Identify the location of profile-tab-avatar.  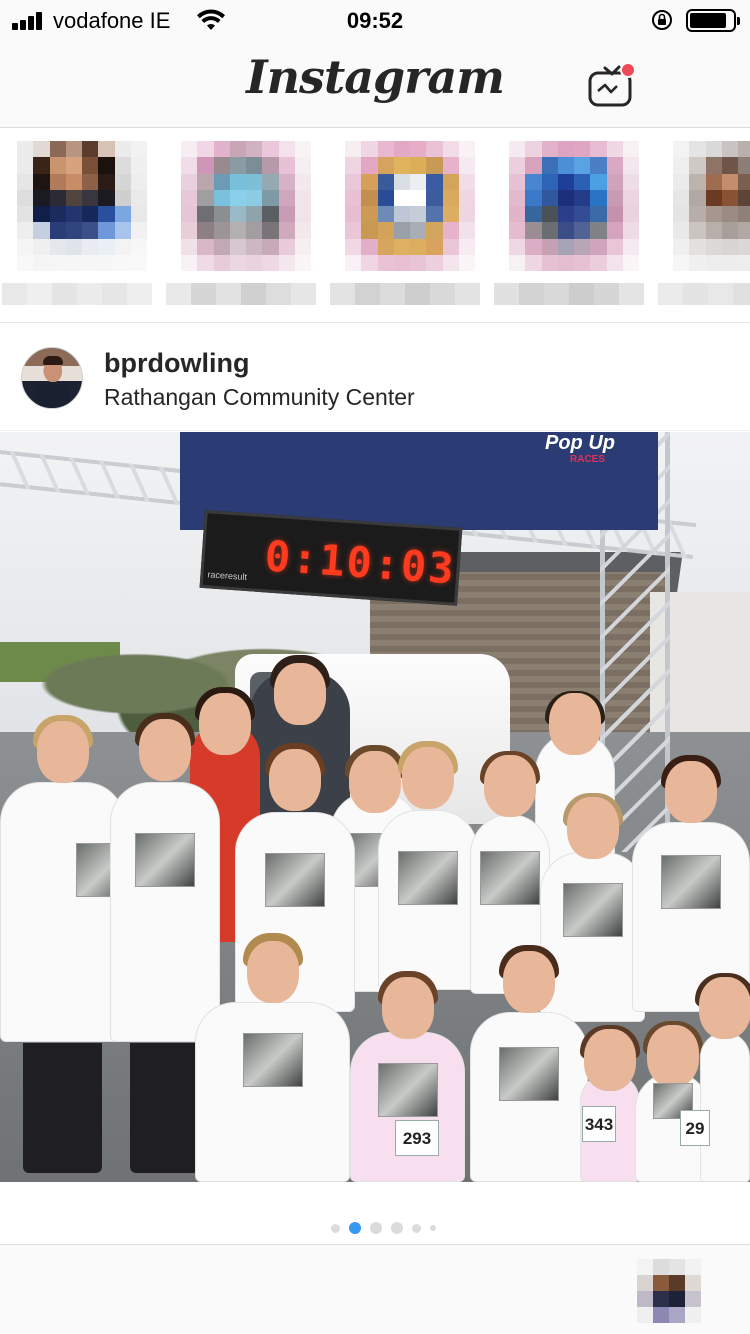
(669, 1291).